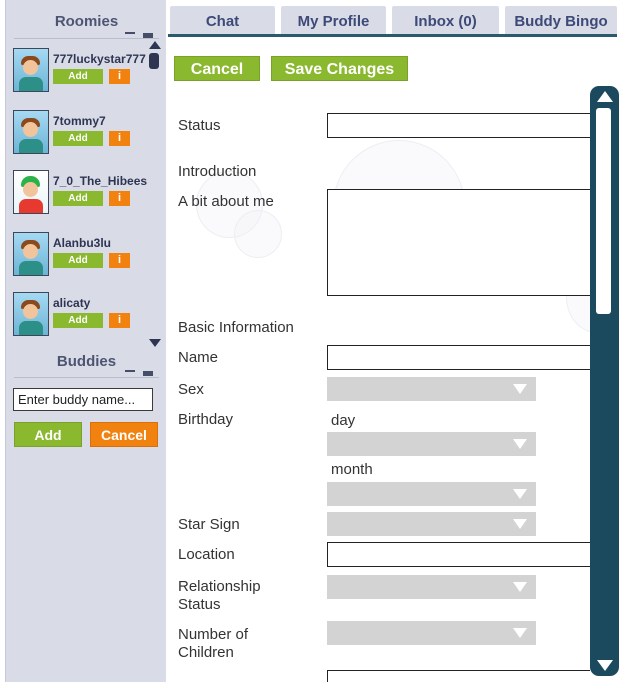 The image size is (627, 682). What do you see at coordinates (198, 357) in the screenshot?
I see `name-label: Name` at bounding box center [198, 357].